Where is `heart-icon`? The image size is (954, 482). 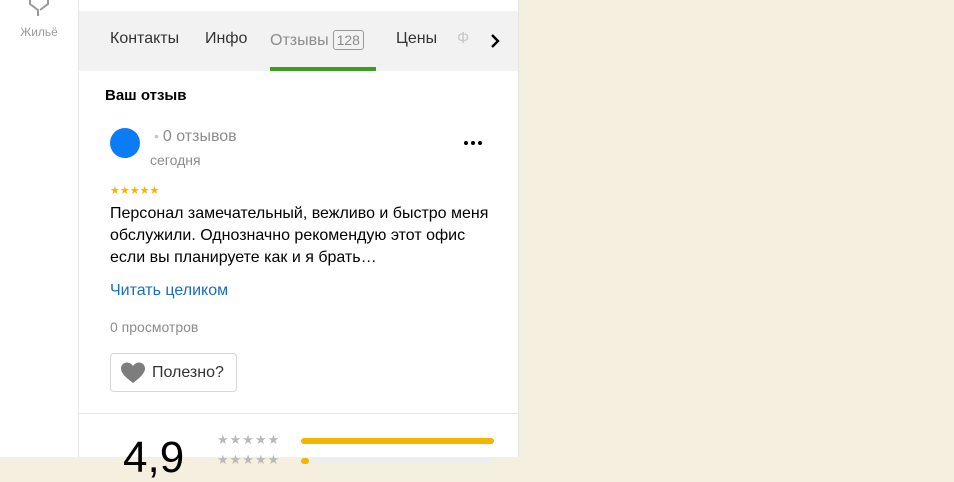
heart-icon is located at coordinates (133, 372).